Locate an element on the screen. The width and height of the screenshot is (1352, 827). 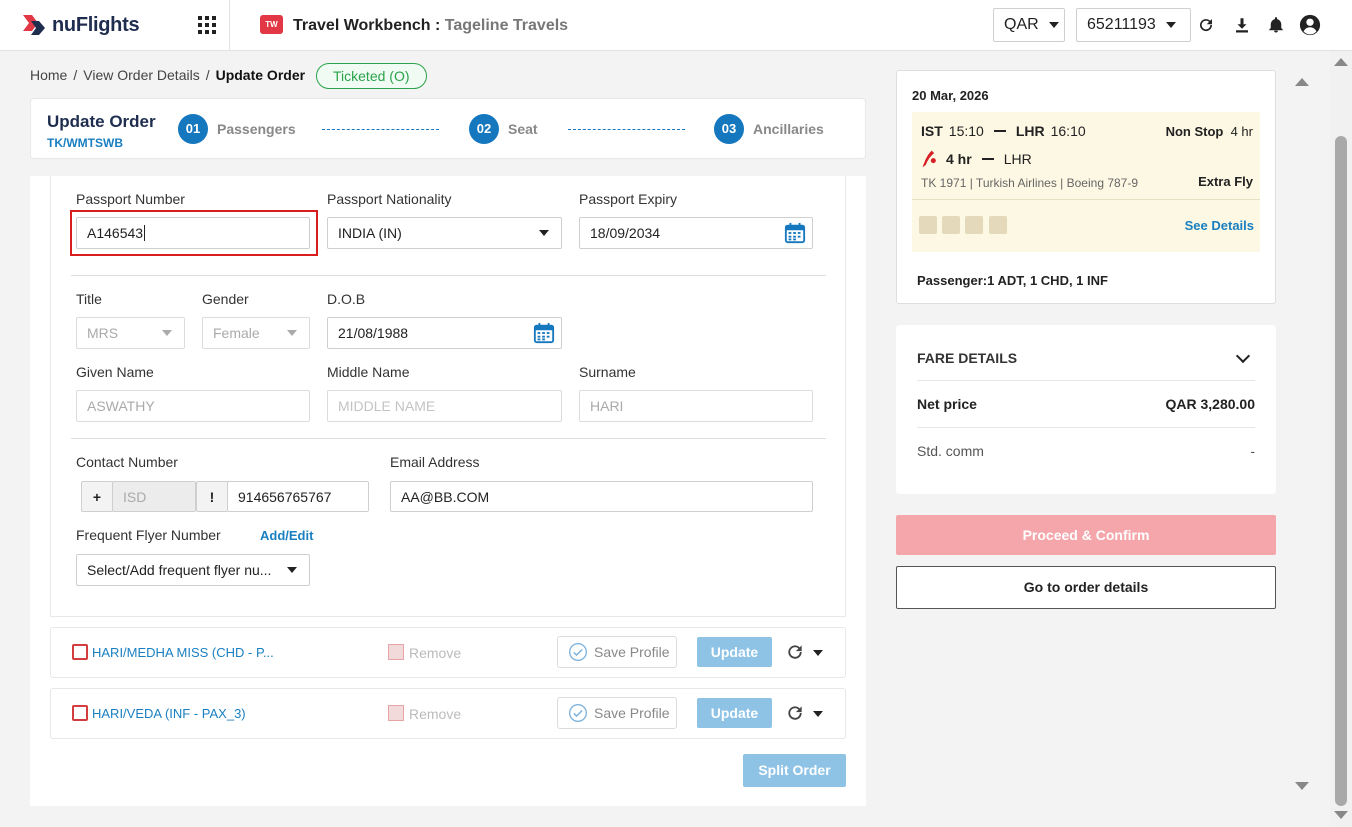
step-2-number: 02 is located at coordinates (484, 129).